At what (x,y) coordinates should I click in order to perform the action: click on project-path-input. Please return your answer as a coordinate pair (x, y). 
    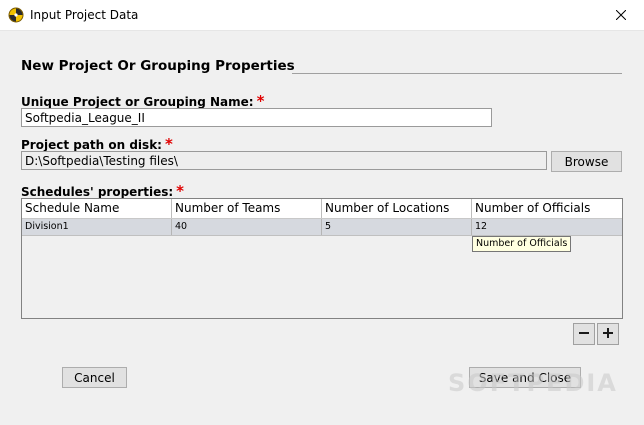
    Looking at the image, I should click on (284, 160).